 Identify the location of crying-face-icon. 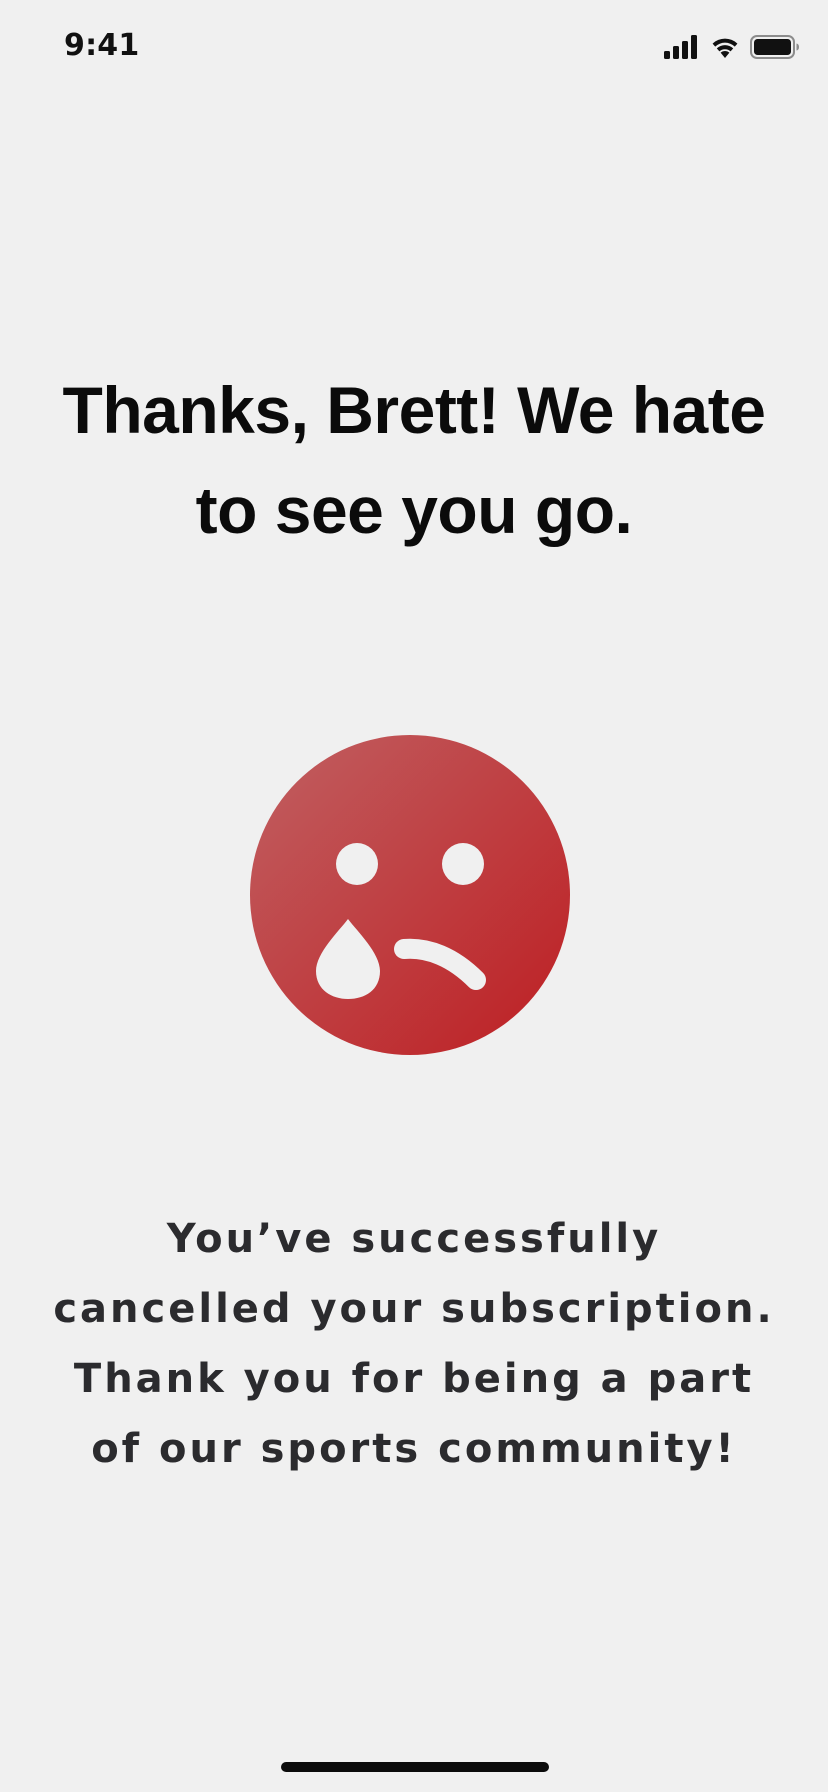
(410, 895).